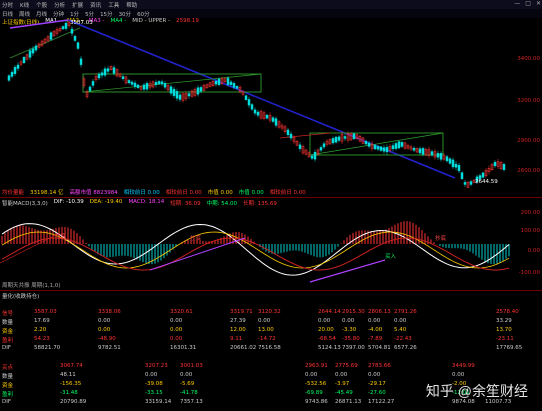  Describe the element at coordinates (463, 366) in the screenshot. I see `stats-cell: 3449.99` at that location.